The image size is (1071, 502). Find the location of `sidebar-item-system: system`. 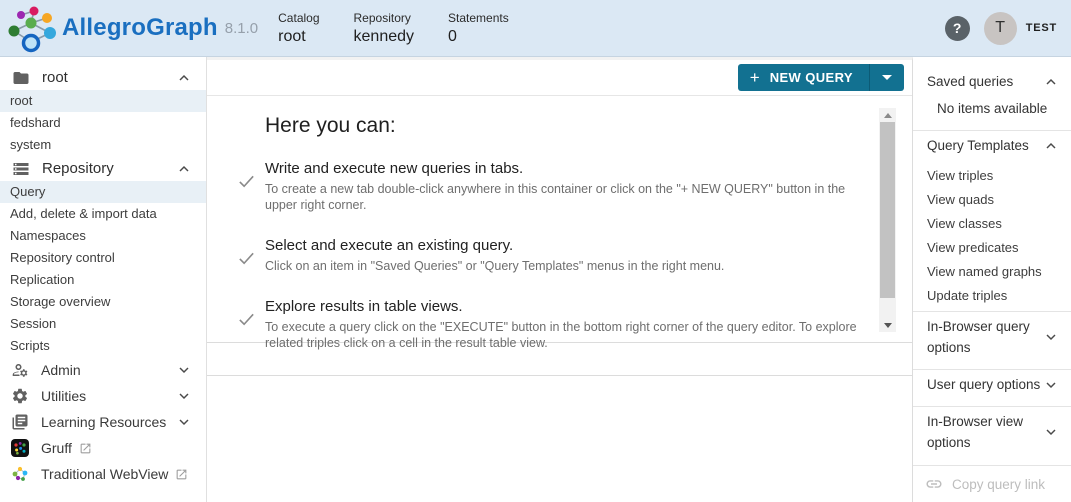

sidebar-item-system: system is located at coordinates (103, 145).